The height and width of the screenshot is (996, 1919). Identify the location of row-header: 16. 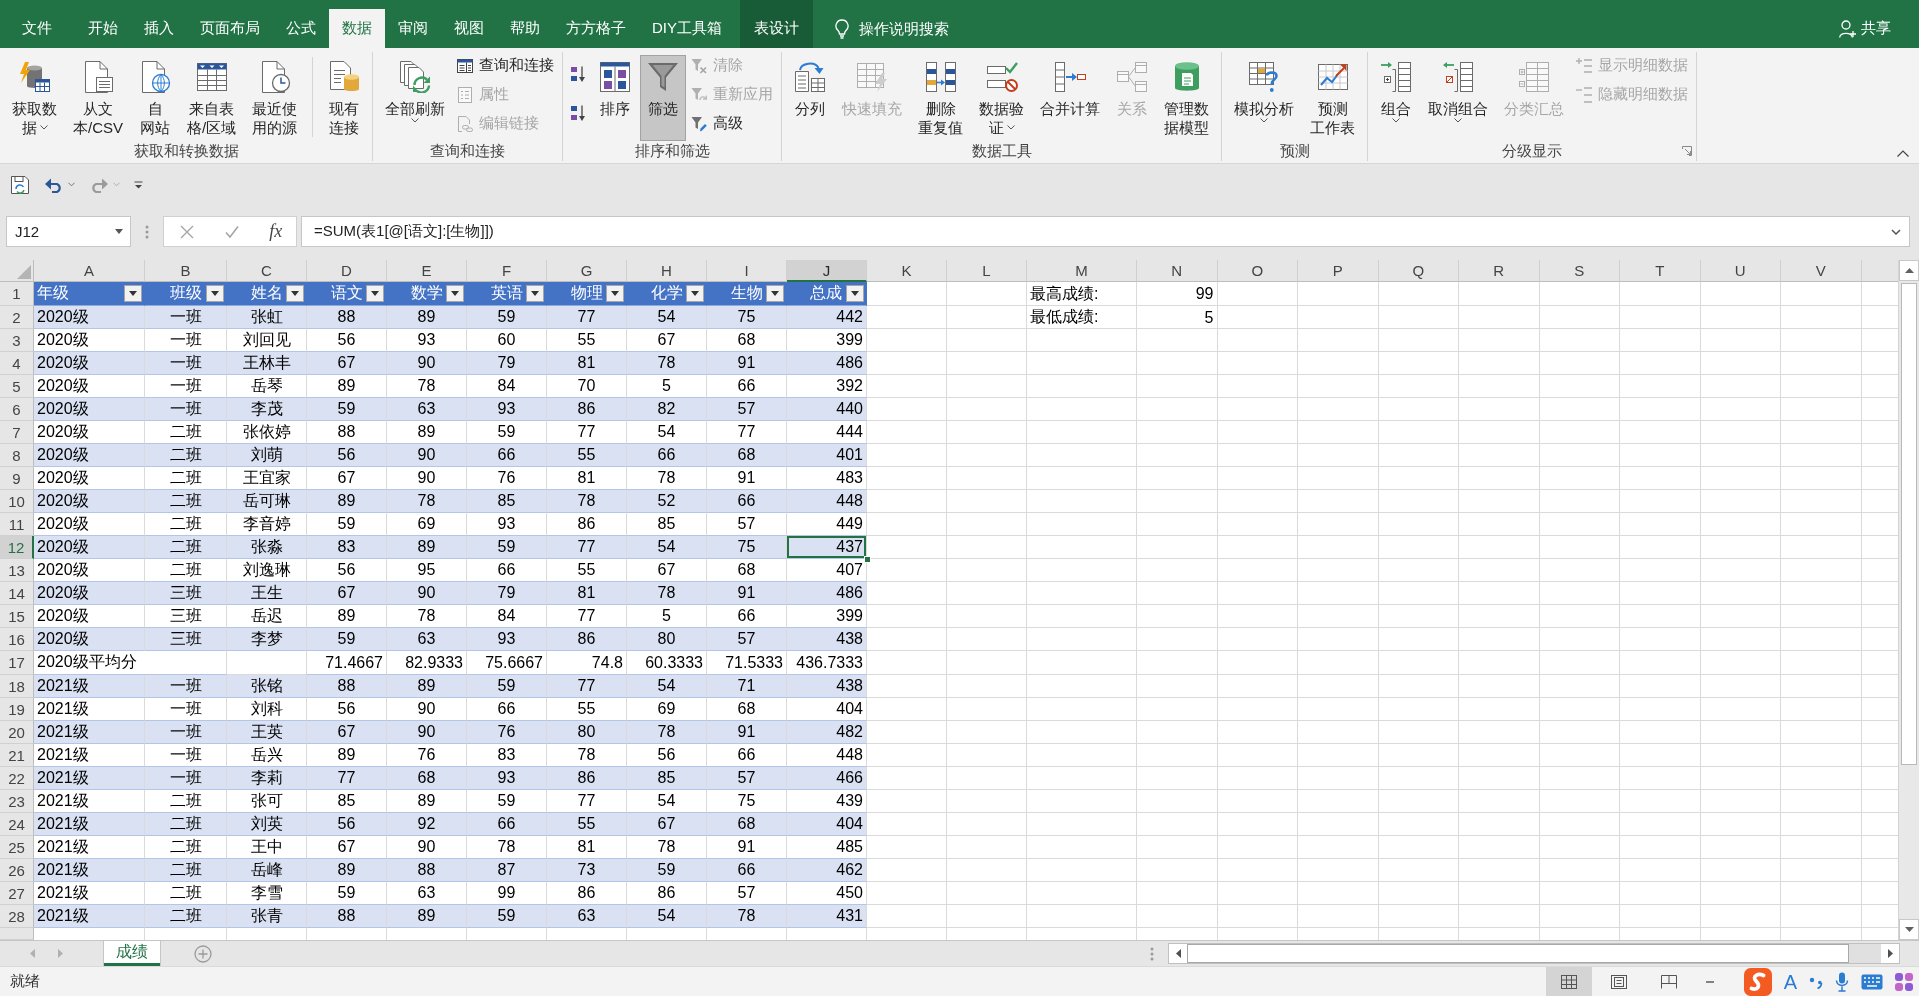
(17, 639).